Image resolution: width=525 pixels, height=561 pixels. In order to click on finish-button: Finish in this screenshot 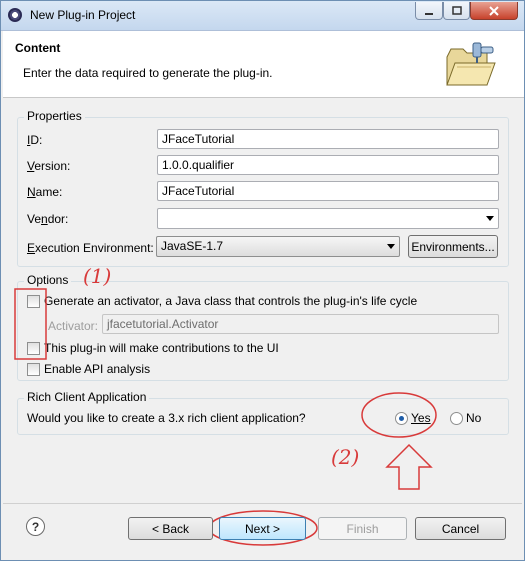, I will do `click(362, 528)`.